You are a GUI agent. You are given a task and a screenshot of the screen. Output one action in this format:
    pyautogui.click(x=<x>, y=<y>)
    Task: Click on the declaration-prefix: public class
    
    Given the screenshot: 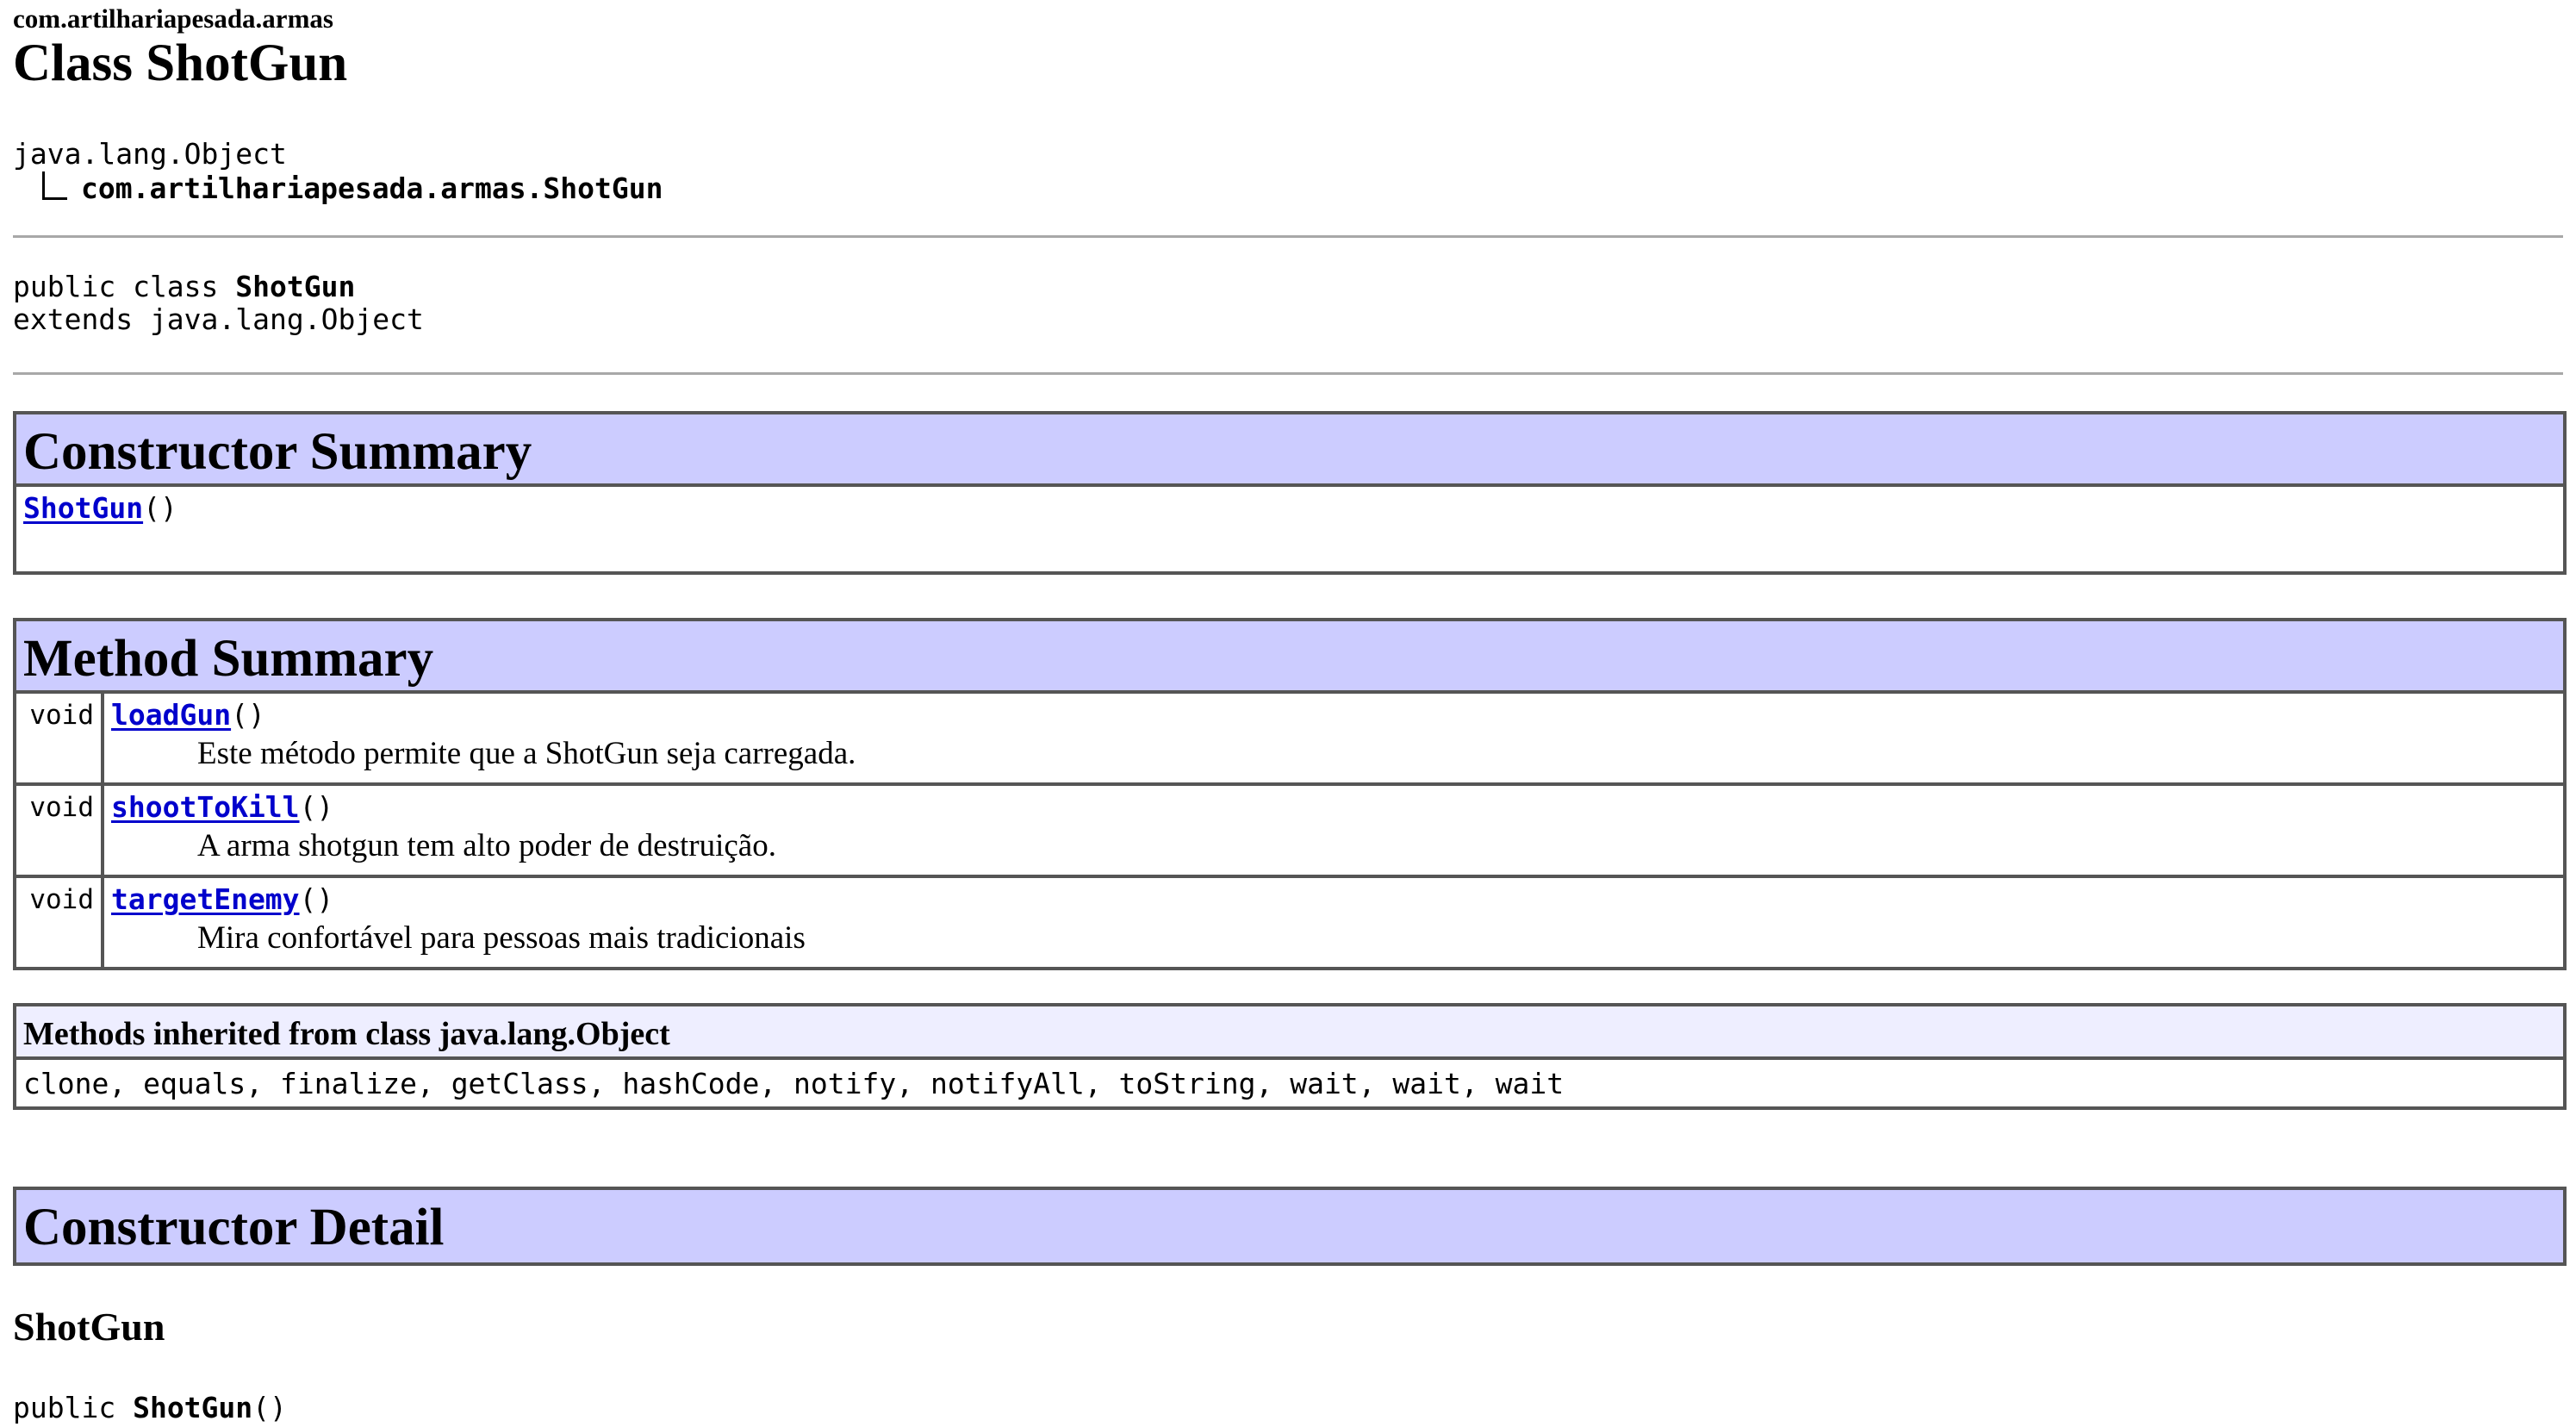 What is the action you would take?
    pyautogui.click(x=125, y=286)
    